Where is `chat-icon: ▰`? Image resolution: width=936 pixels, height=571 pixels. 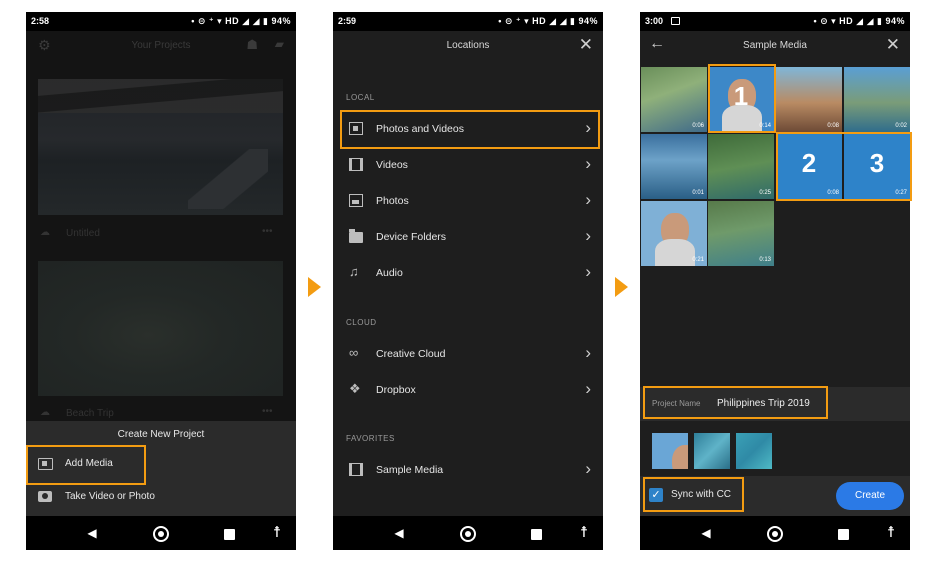
chat-icon: ▰ is located at coordinates (279, 44).